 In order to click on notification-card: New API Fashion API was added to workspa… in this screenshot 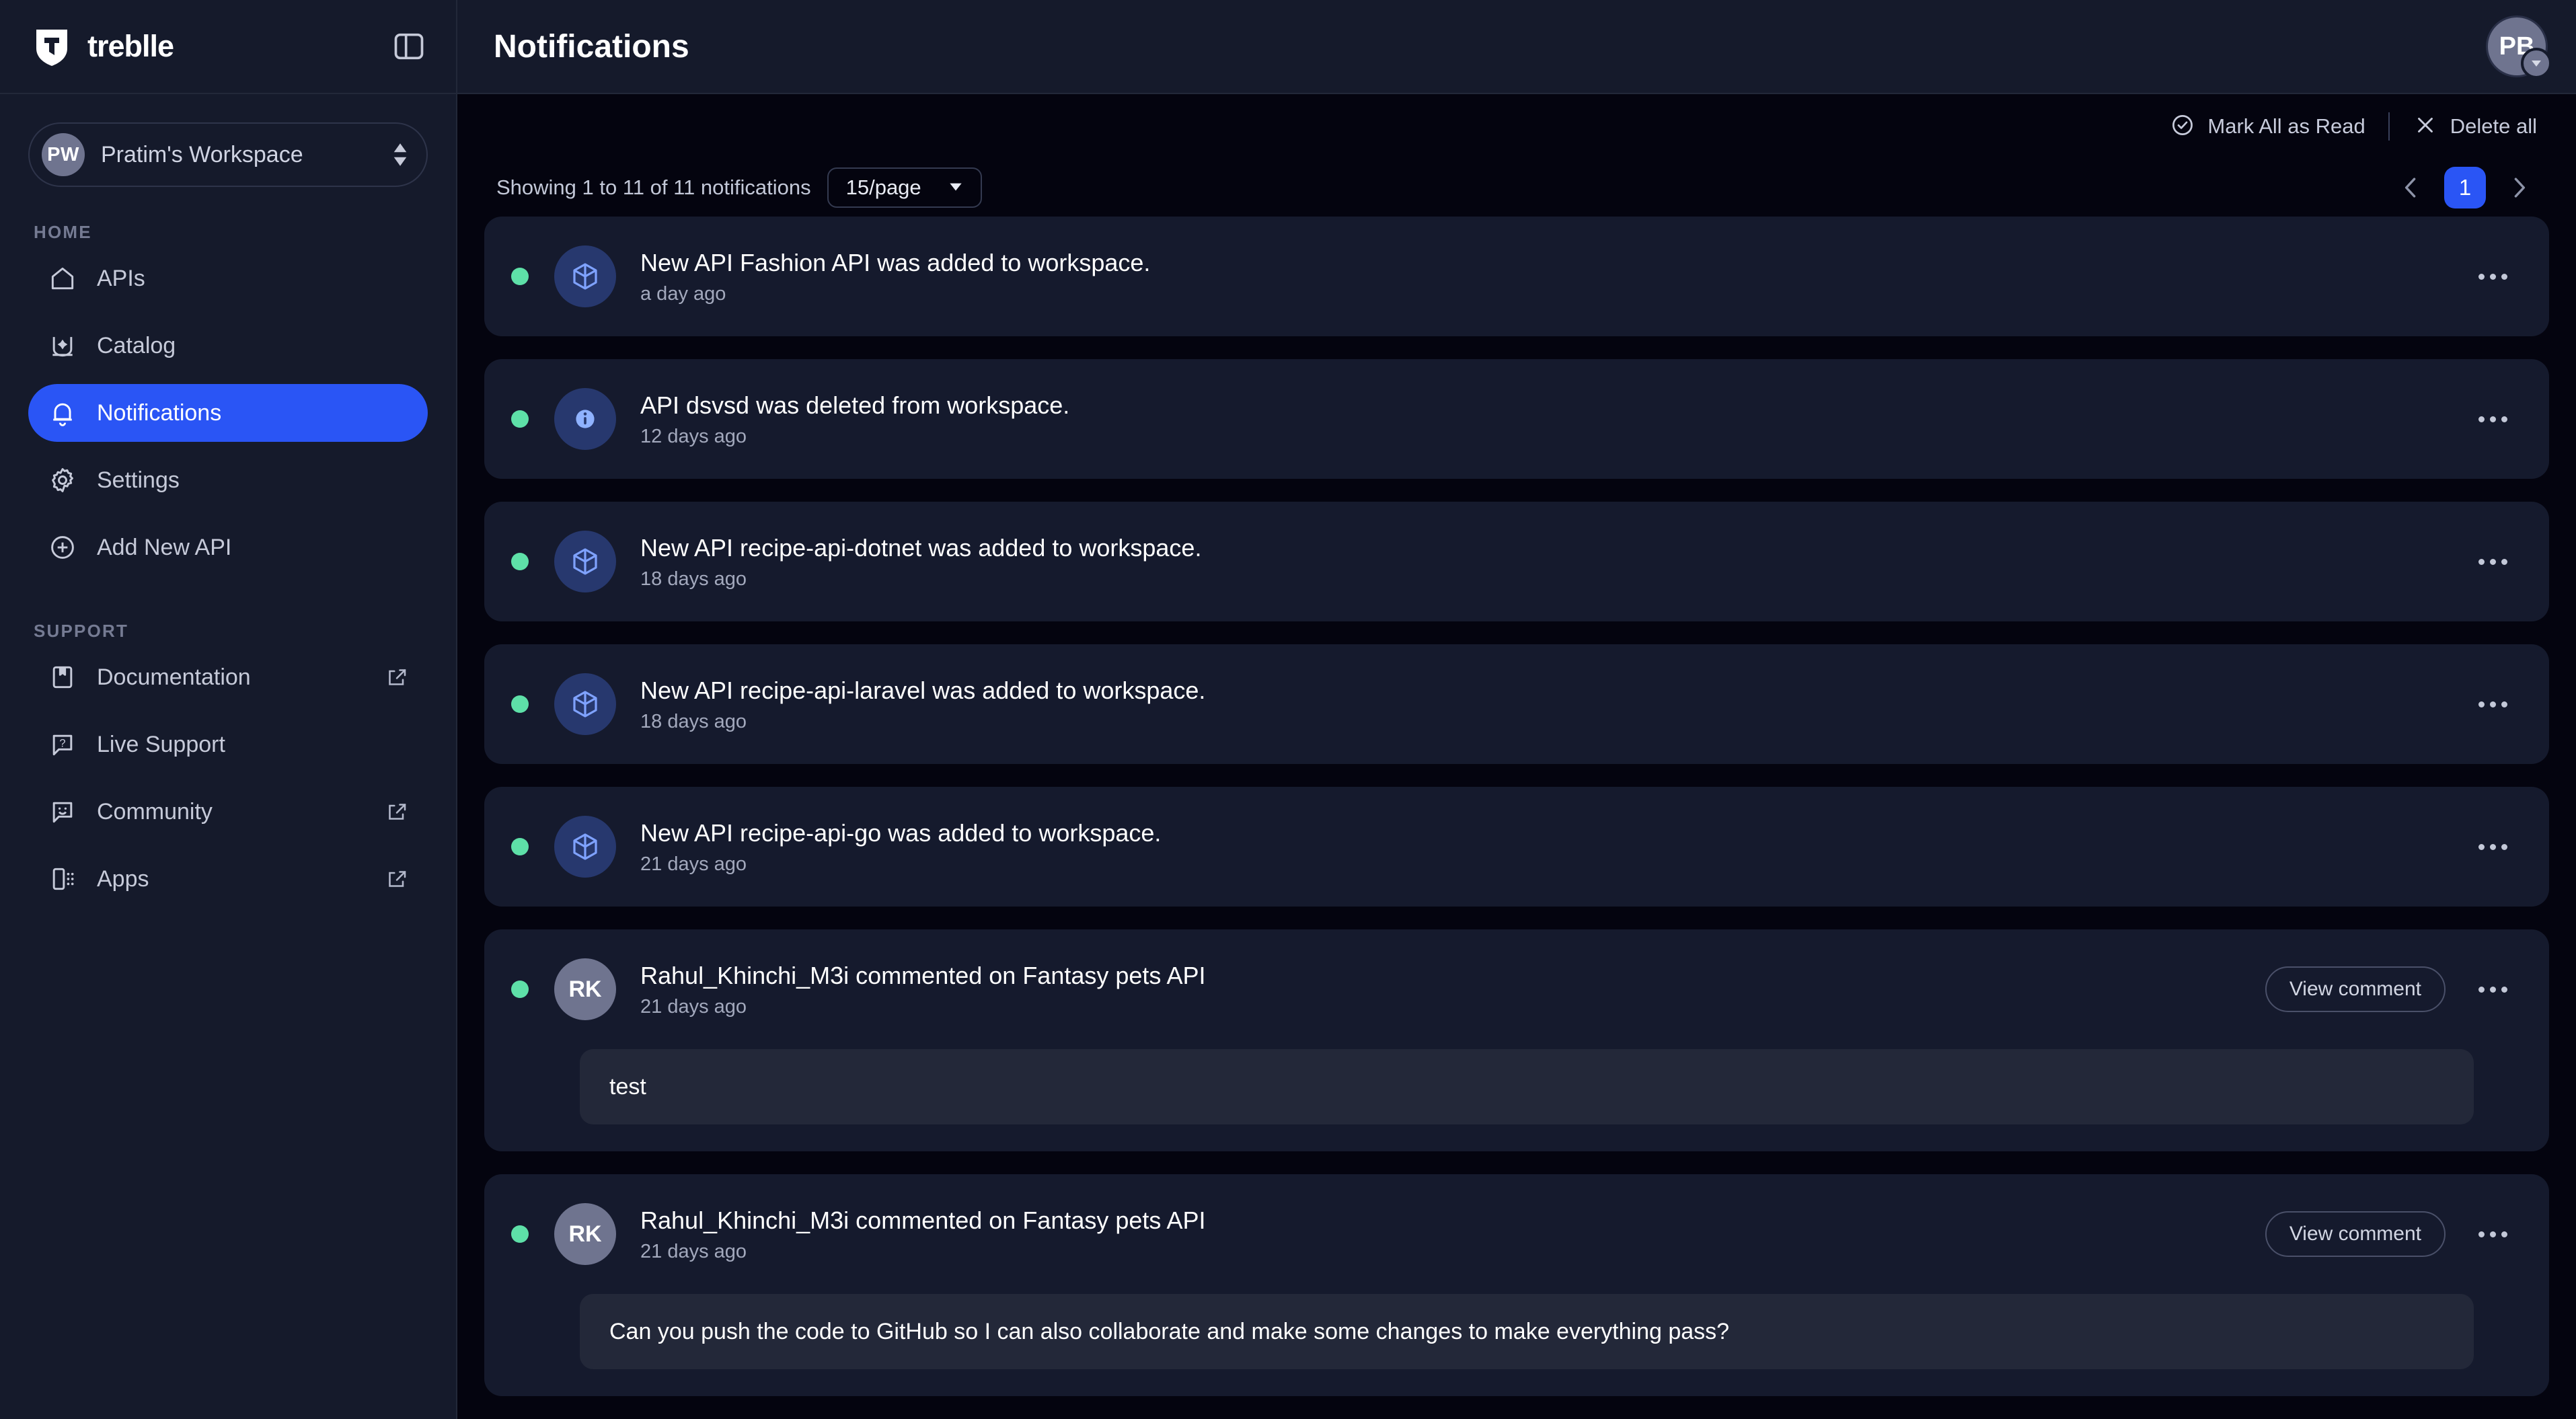, I will do `click(1516, 276)`.